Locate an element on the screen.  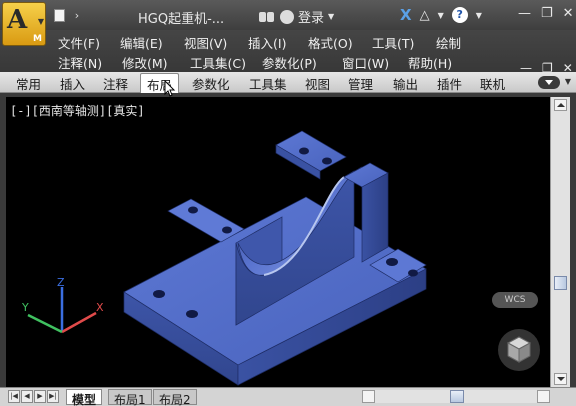
infocenter: 登录 ▼ is located at coordinates (296, 16).